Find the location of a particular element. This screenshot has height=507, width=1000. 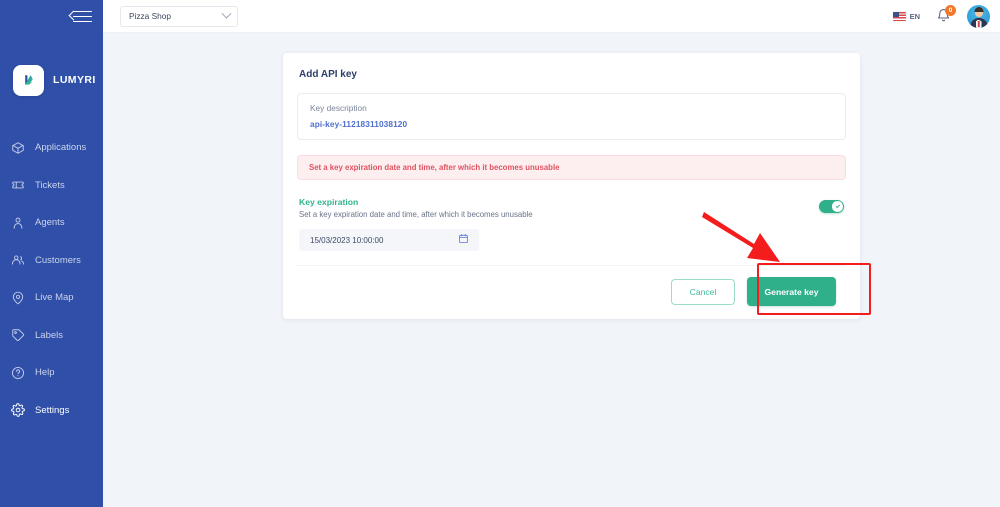

sidebar-item-label: Help is located at coordinates (45, 373).